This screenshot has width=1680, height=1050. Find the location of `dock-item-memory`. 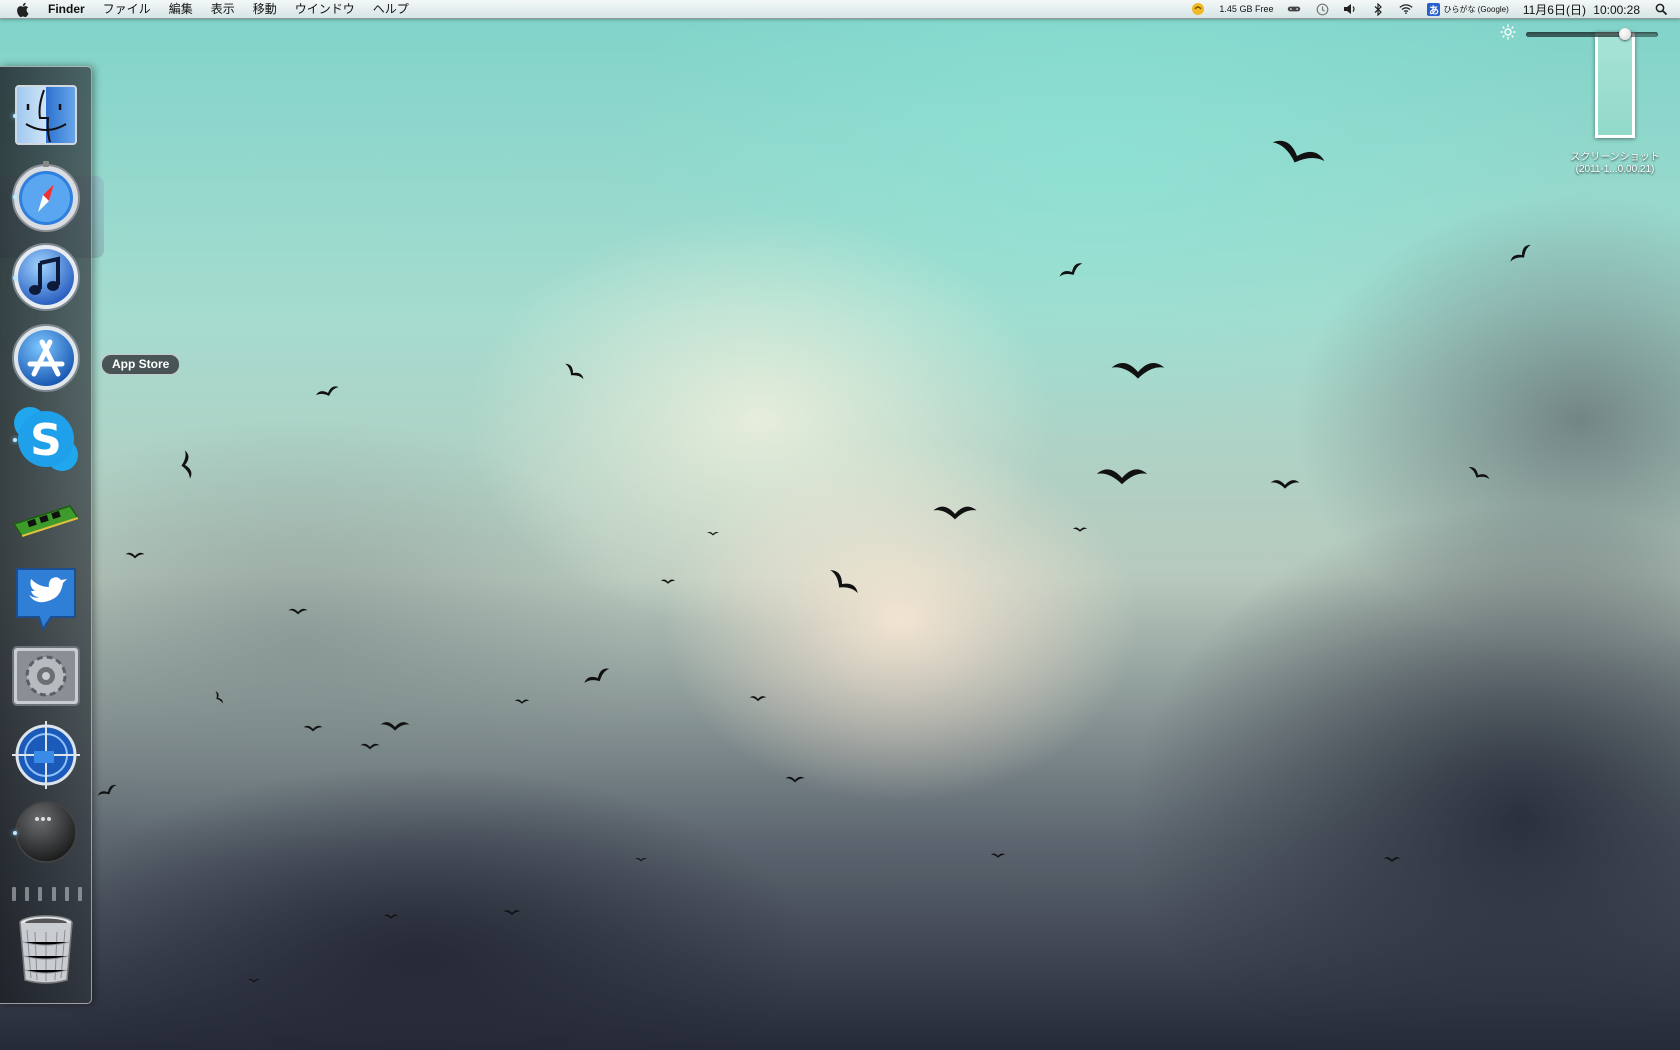

dock-item-memory is located at coordinates (46, 522).